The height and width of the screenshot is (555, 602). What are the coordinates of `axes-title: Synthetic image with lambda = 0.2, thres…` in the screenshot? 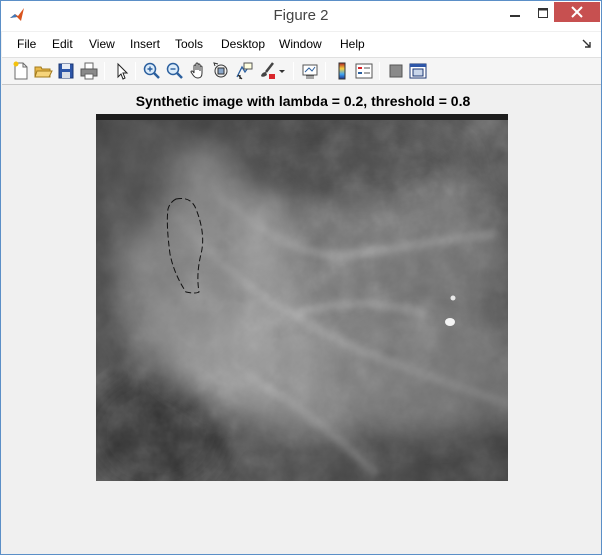 It's located at (303, 101).